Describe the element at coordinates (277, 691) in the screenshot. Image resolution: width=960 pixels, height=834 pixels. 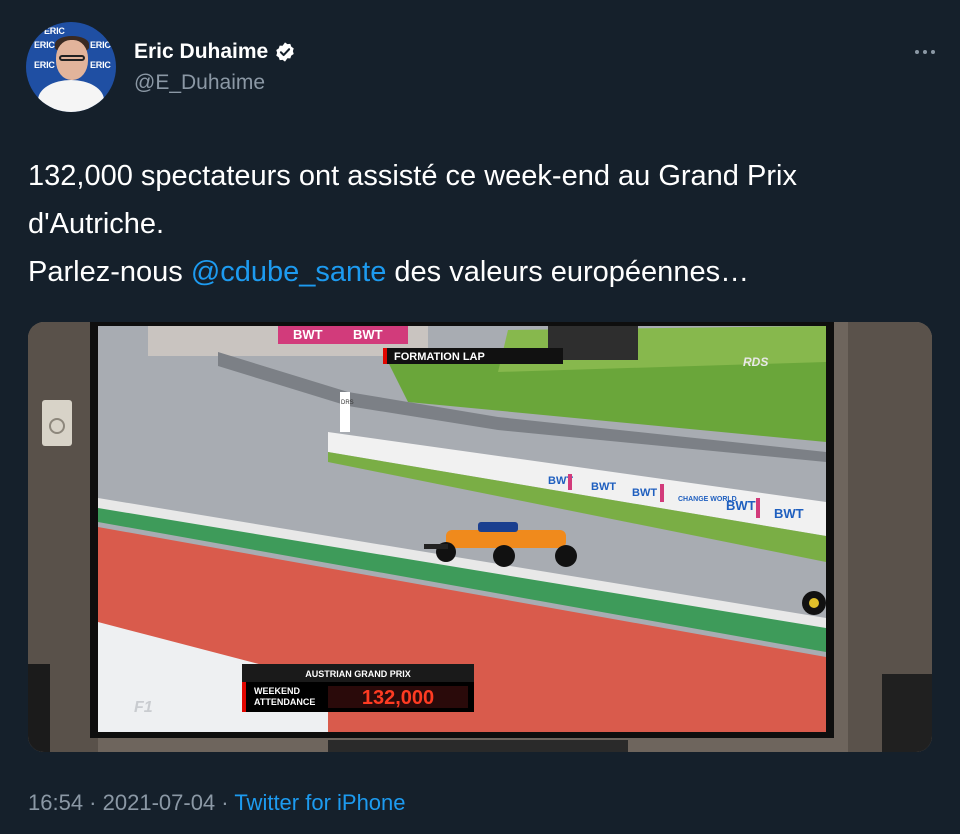
I see `svg-text: WEEKEND` at that location.